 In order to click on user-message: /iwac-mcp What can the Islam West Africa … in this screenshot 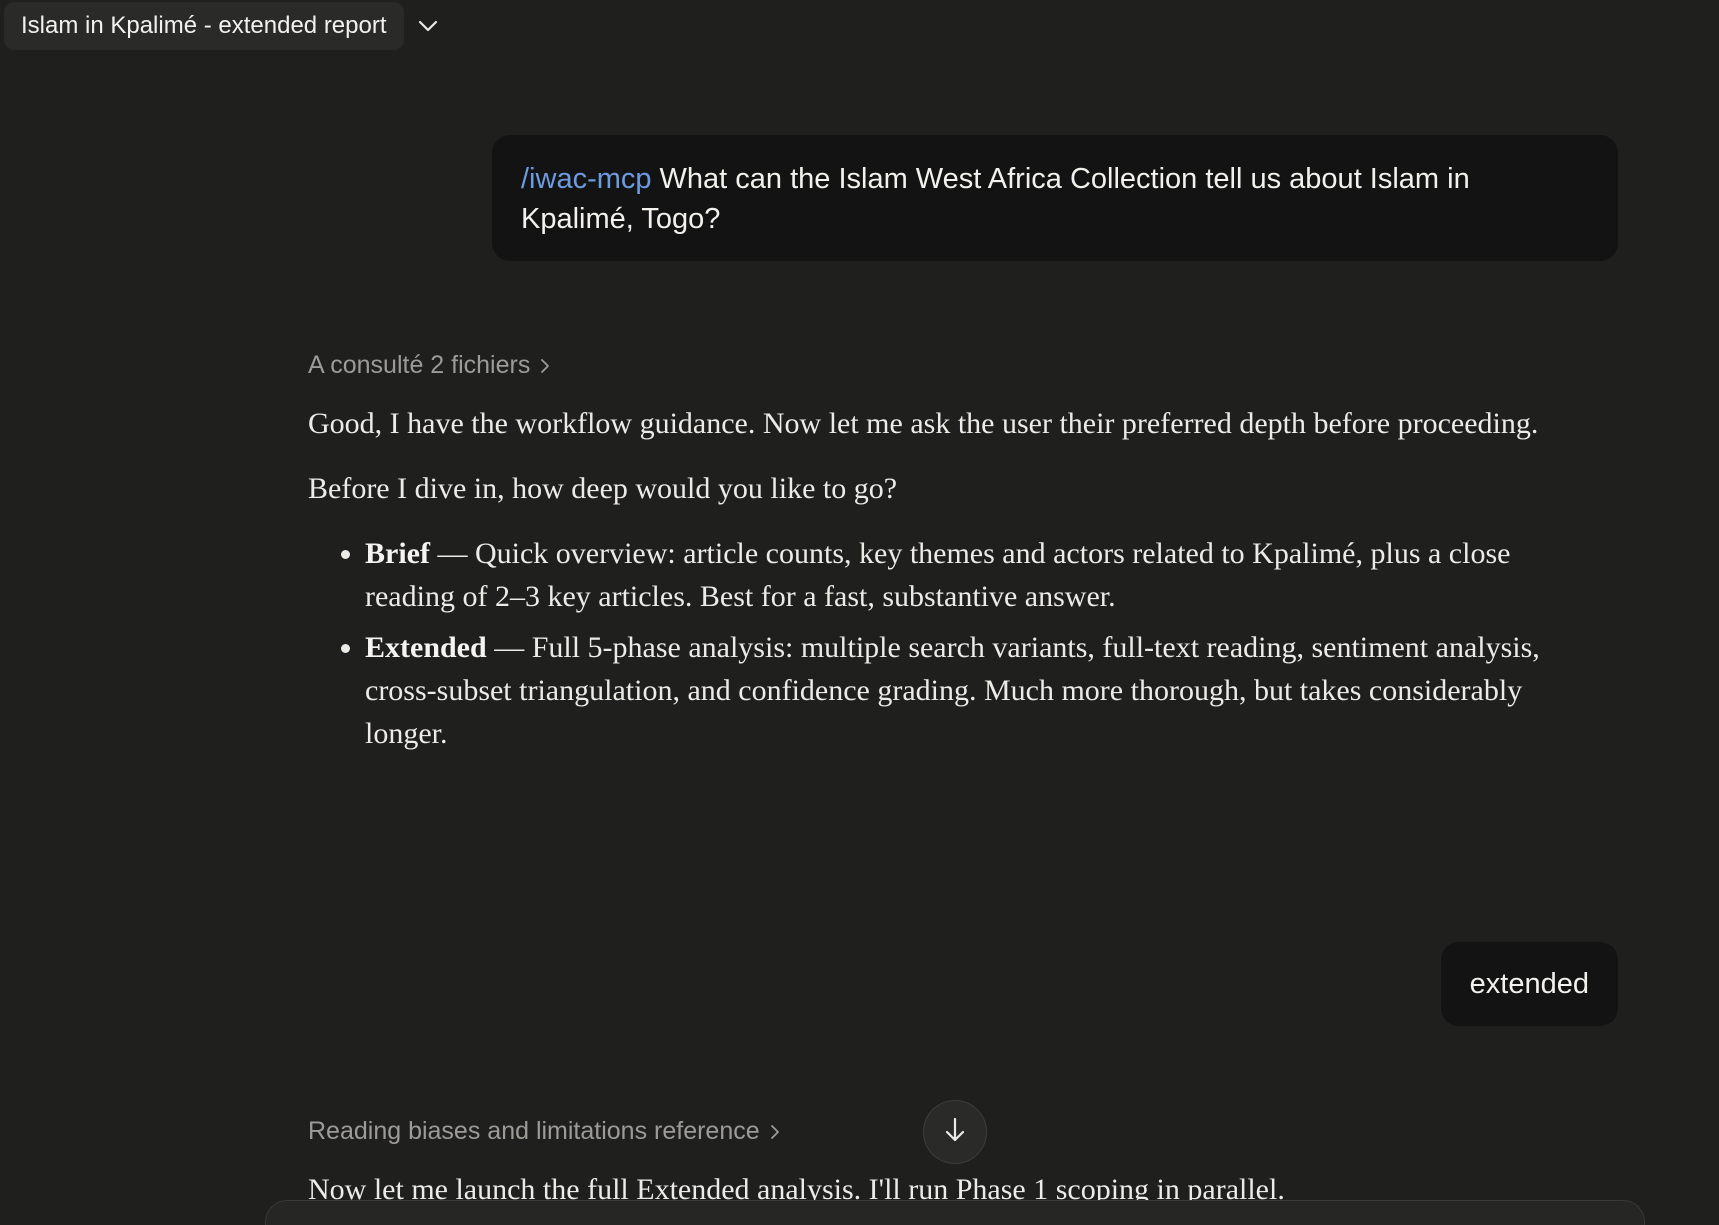, I will do `click(1055, 198)`.